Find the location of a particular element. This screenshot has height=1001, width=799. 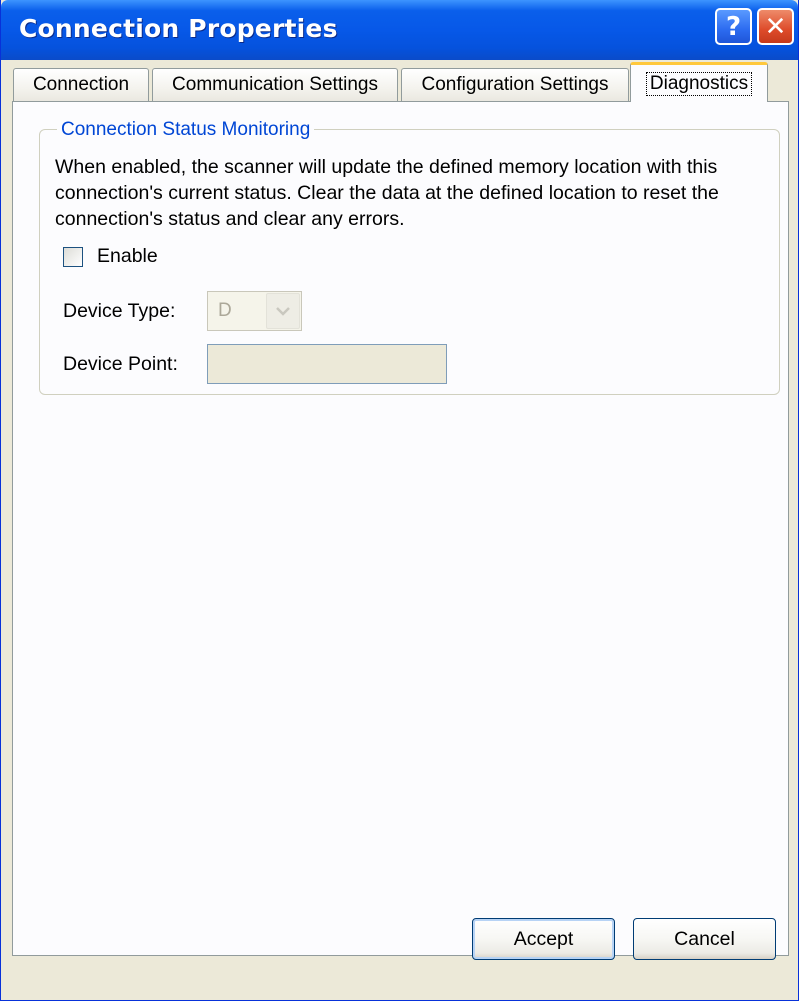

group-title: Connection Status Monitoring is located at coordinates (186, 130).